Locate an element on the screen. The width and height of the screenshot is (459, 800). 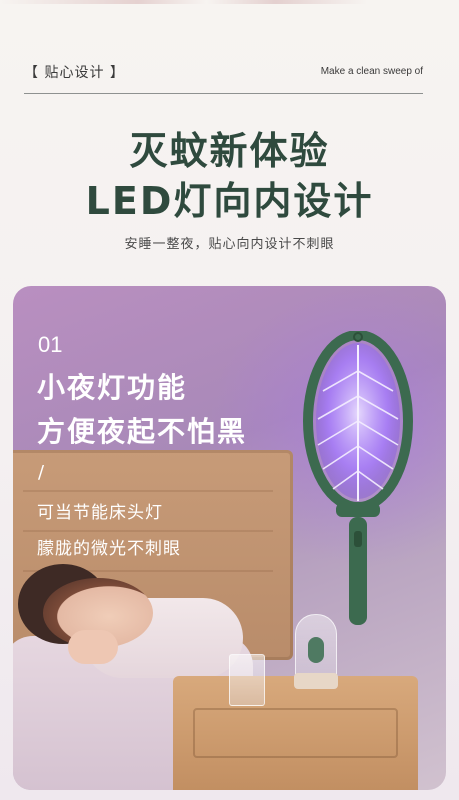
hero-title-line1: 灭蚊新体验 is located at coordinates (229, 151).